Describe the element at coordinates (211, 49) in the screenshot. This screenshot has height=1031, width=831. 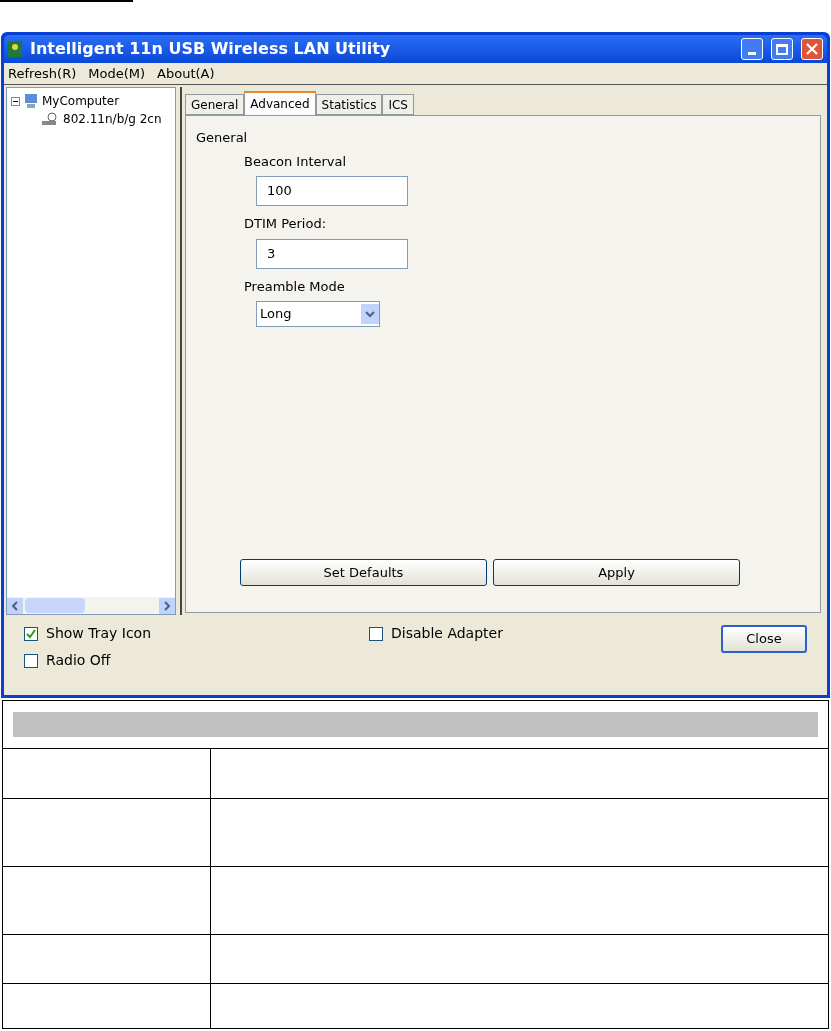
I see `window-title: Intelligent 11n USB Wireless LAN Utility` at that location.